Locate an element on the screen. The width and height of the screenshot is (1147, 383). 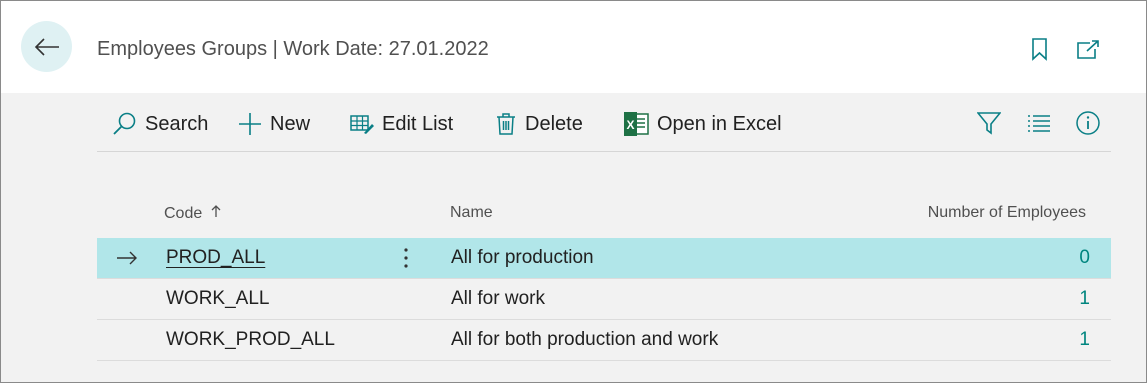
new-label: New is located at coordinates (290, 123).